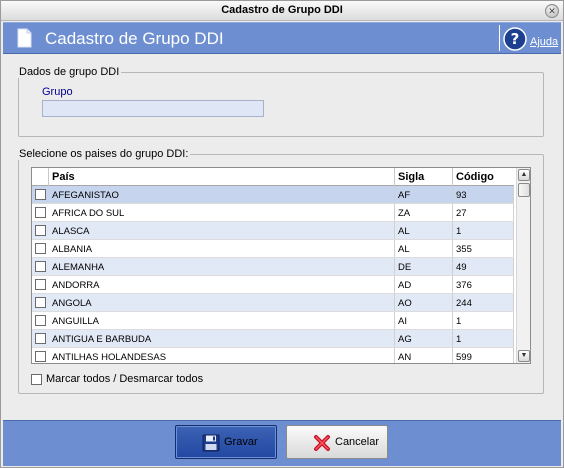 This screenshot has width=564, height=468. What do you see at coordinates (424, 212) in the screenshot?
I see `sigla-cell: ZA` at bounding box center [424, 212].